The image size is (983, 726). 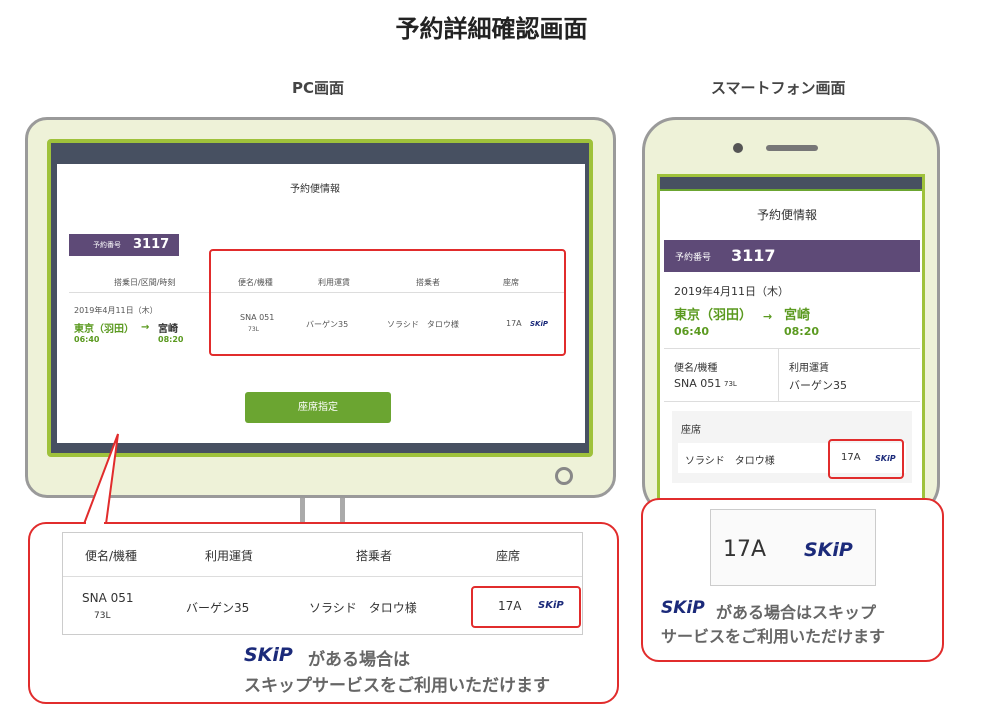 I want to click on zoom-passenger: ソラシド タロウ様, so click(x=363, y=608).